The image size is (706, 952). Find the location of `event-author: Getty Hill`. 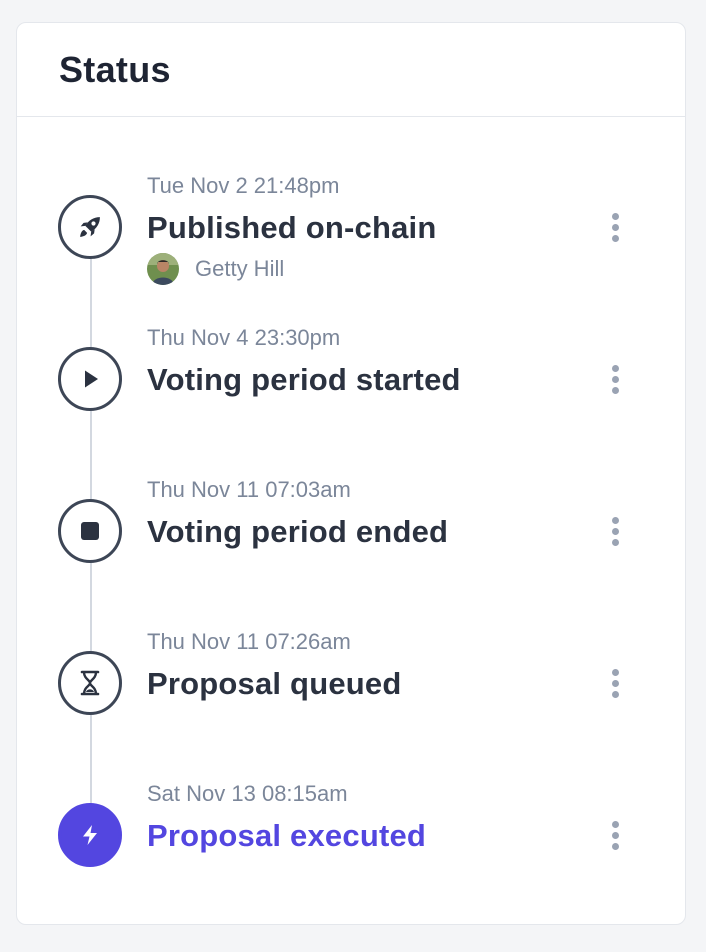

event-author: Getty Hill is located at coordinates (215, 269).